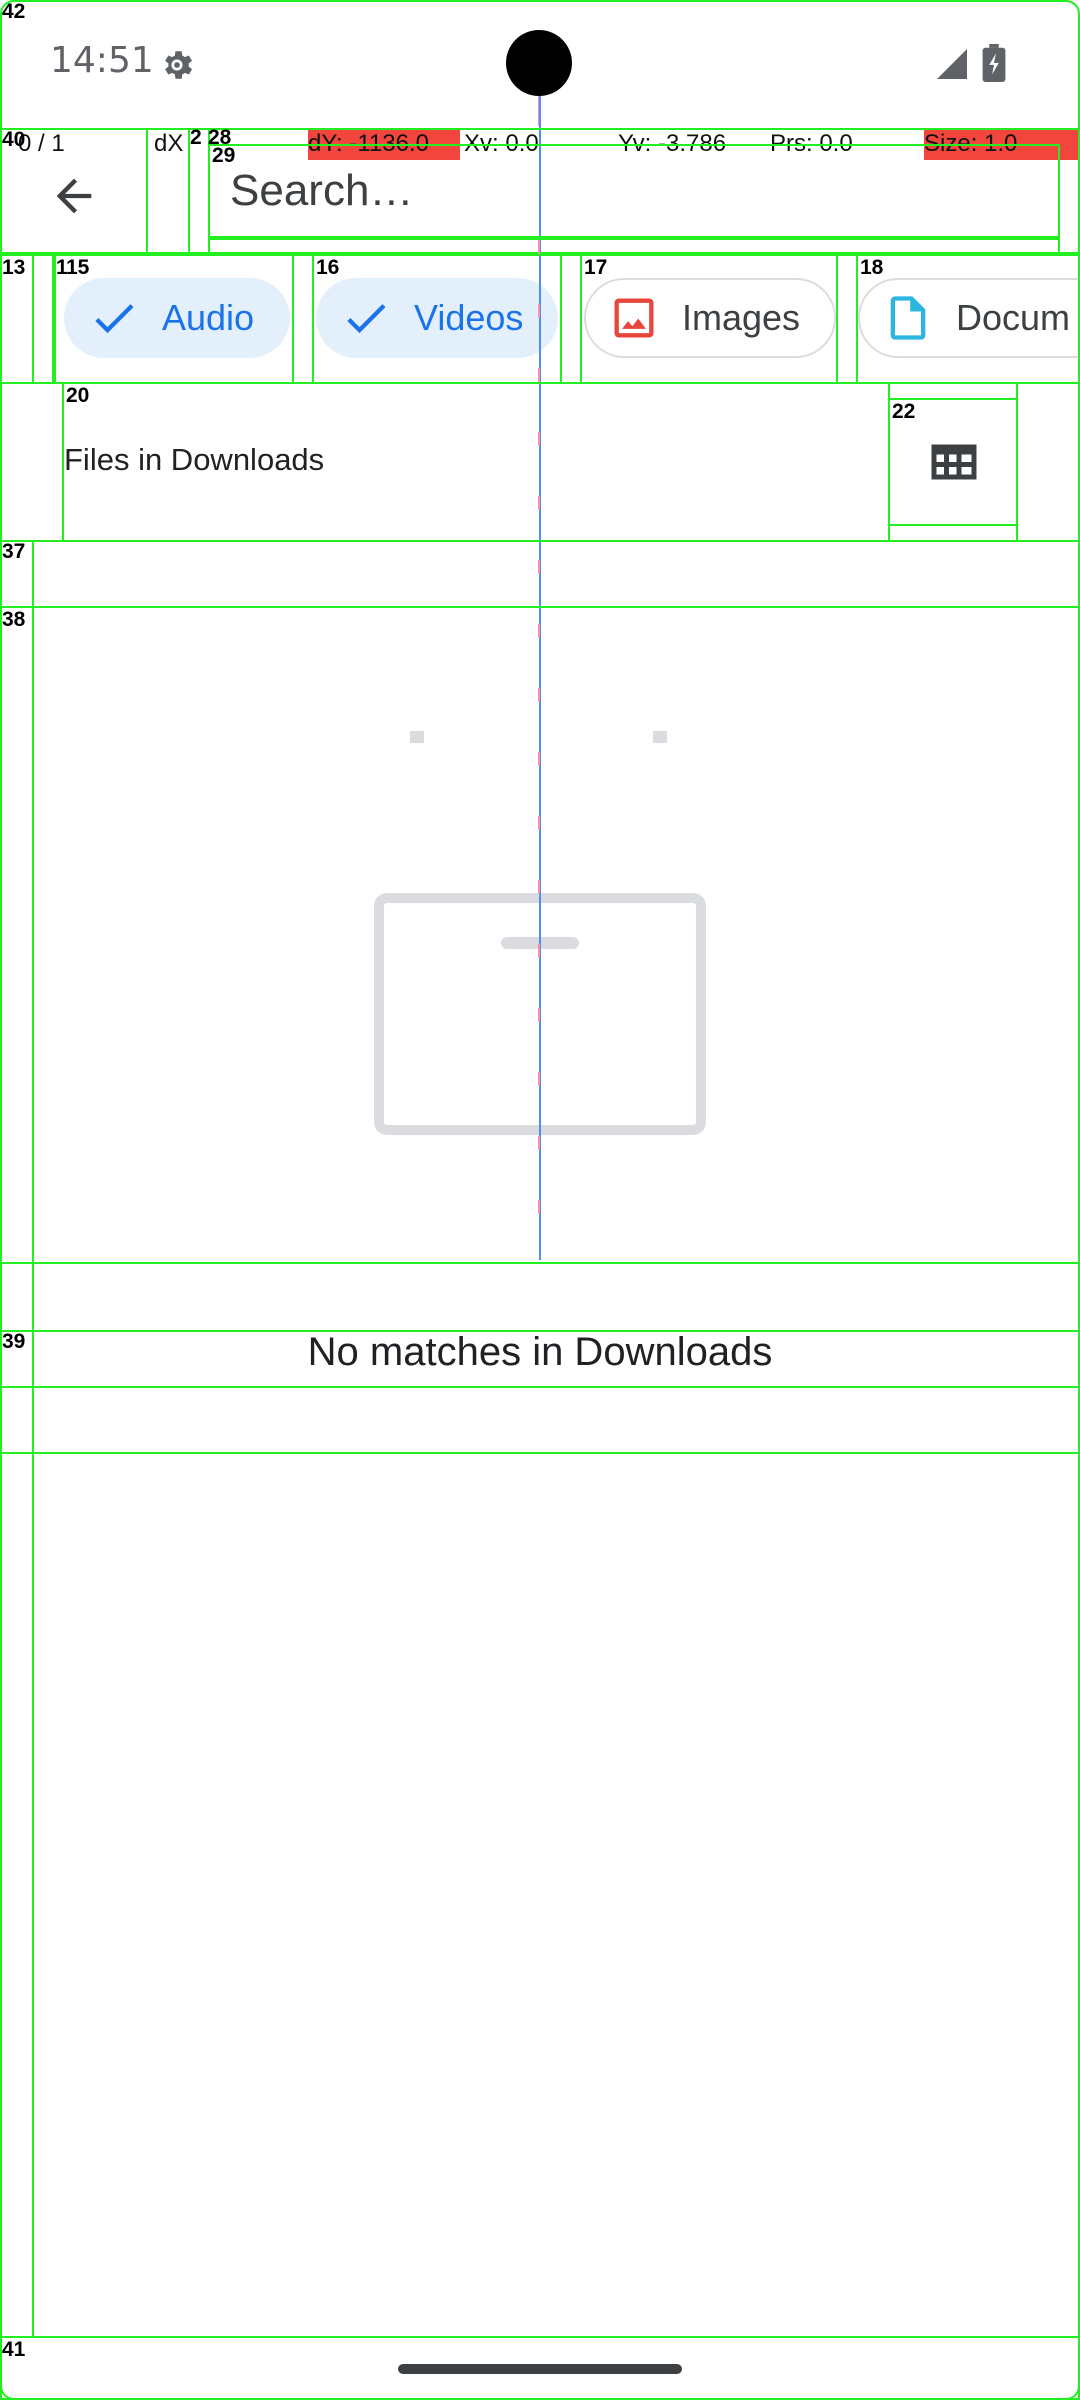  What do you see at coordinates (220, 137) in the screenshot?
I see `bounds-label: 28` at bounding box center [220, 137].